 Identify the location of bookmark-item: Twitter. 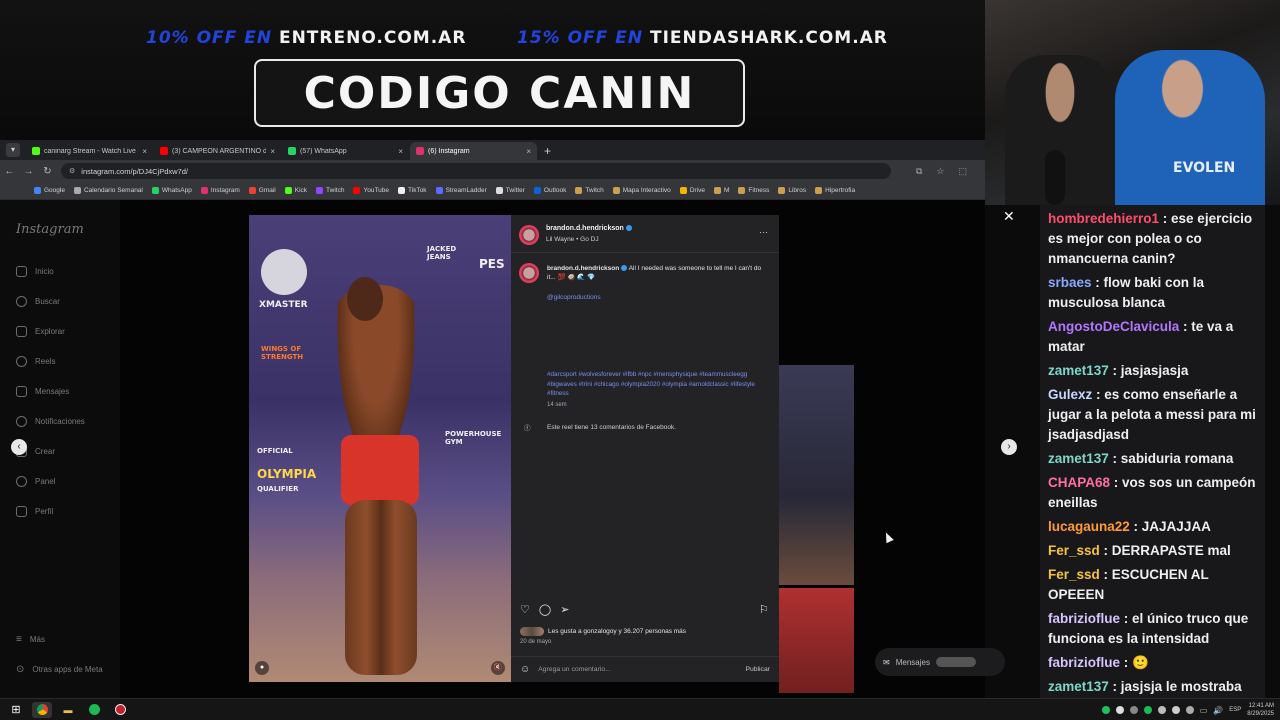
(510, 190).